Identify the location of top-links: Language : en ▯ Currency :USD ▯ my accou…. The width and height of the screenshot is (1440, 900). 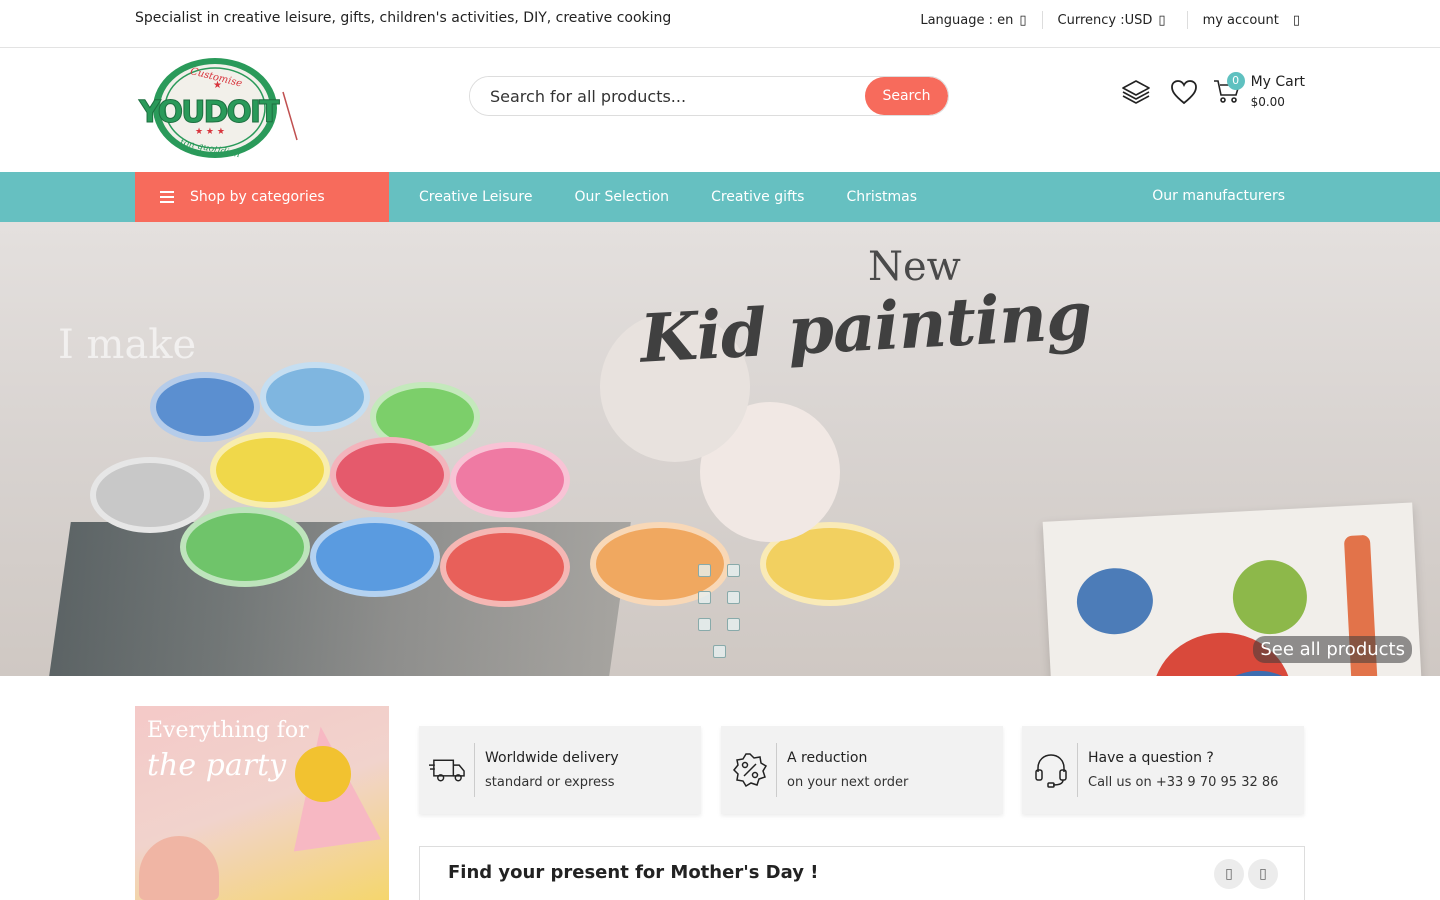
(1110, 20).